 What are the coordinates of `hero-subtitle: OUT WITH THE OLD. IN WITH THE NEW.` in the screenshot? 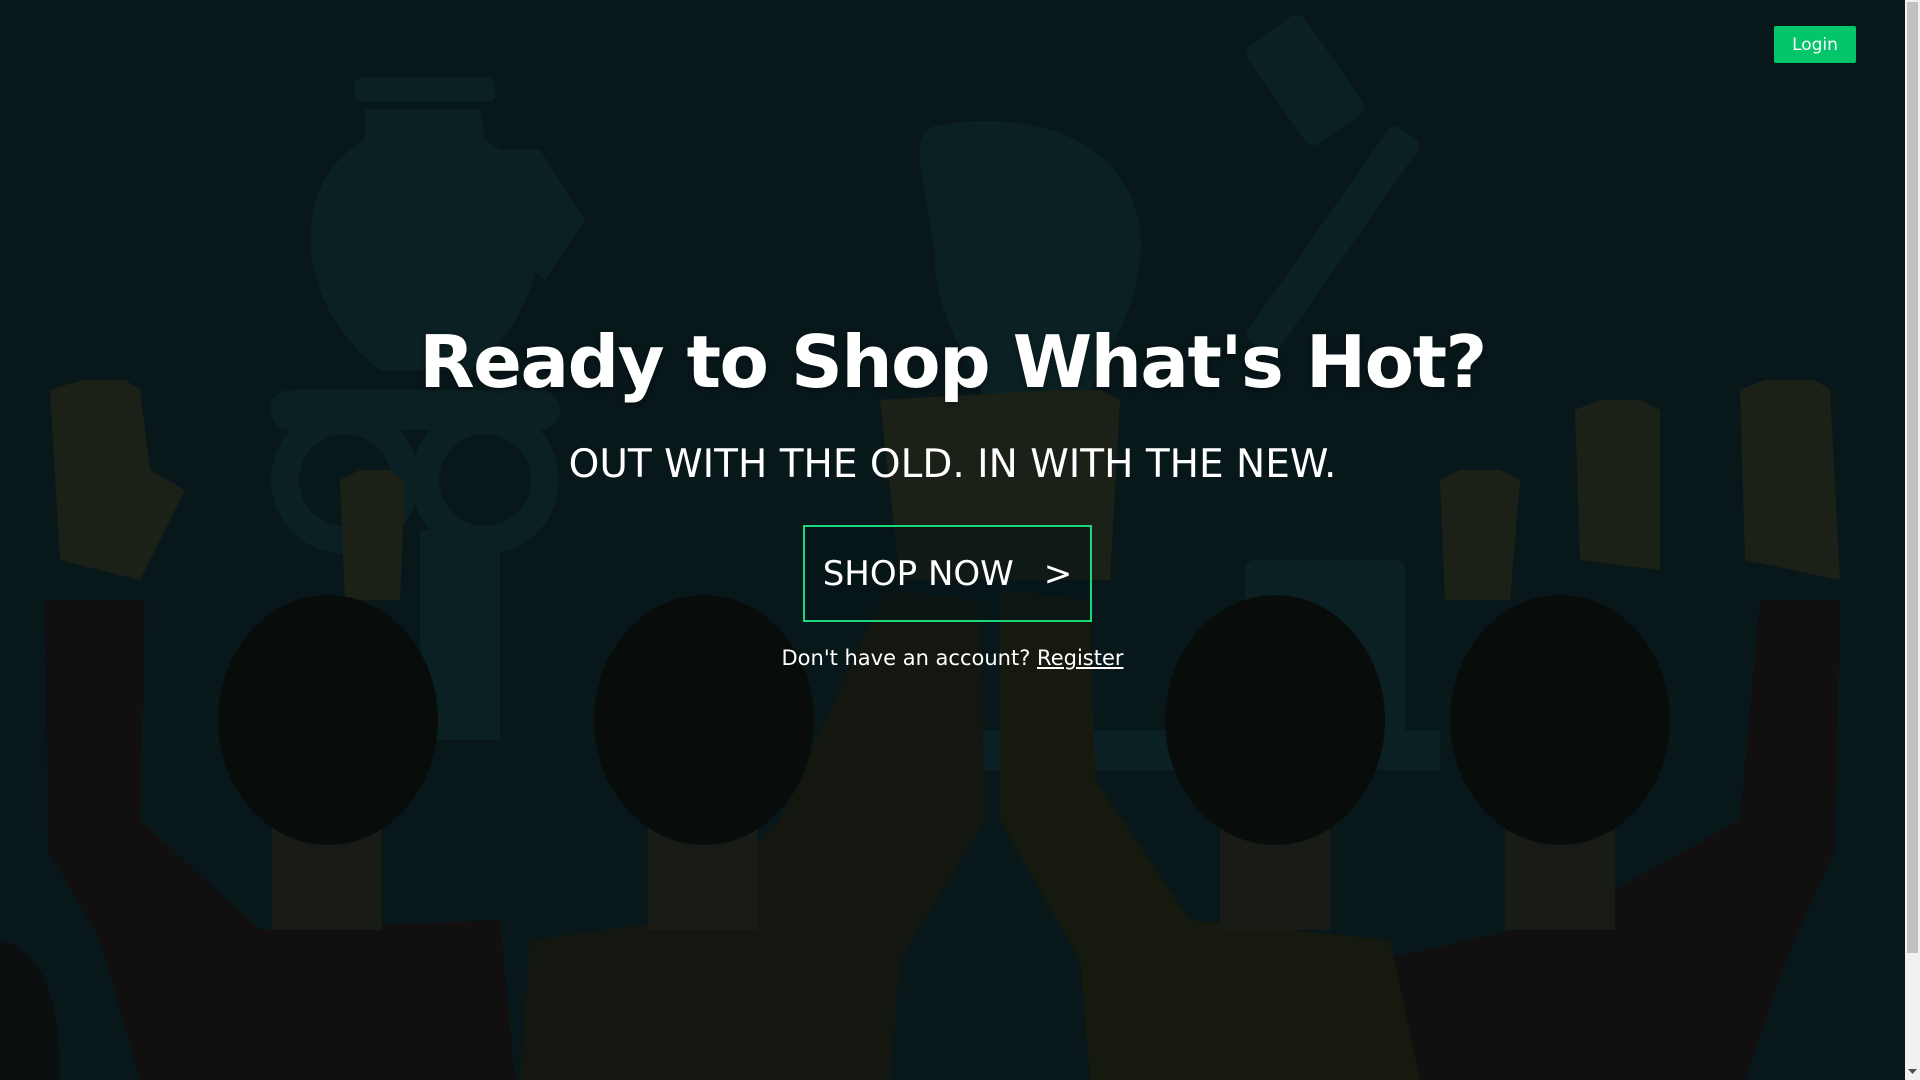 It's located at (952, 464).